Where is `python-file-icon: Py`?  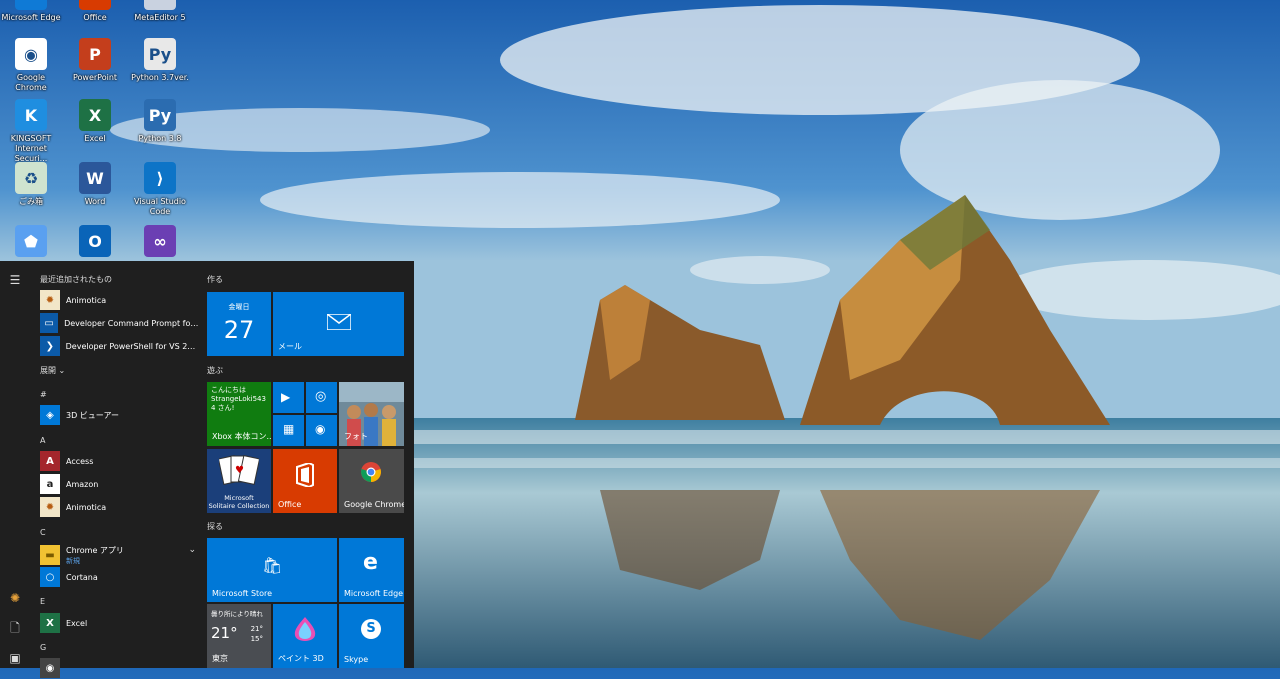
python-file-icon: Py is located at coordinates (160, 54).